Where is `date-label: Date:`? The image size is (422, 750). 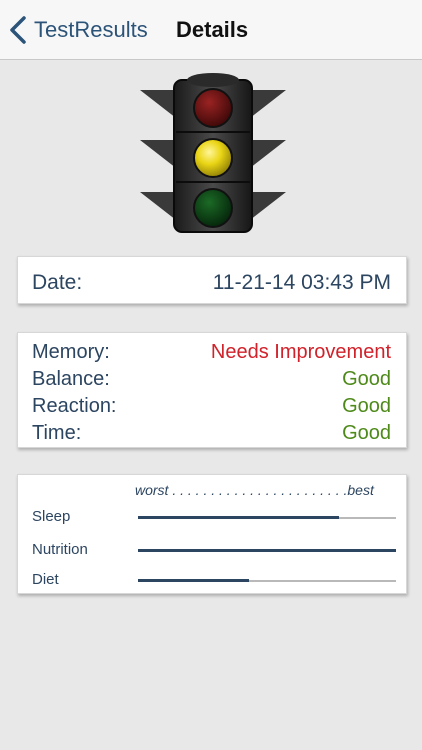 date-label: Date: is located at coordinates (57, 282).